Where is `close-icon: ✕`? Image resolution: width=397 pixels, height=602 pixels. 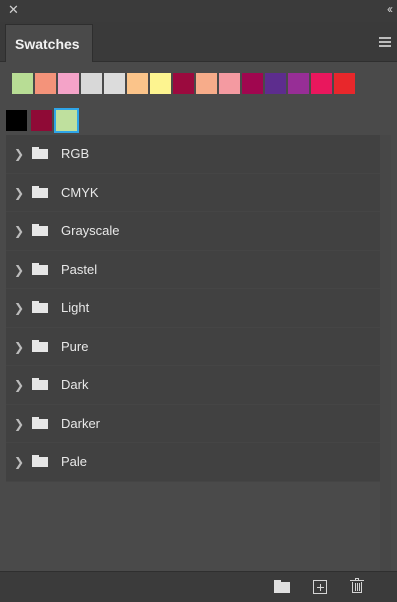 close-icon: ✕ is located at coordinates (13, 10).